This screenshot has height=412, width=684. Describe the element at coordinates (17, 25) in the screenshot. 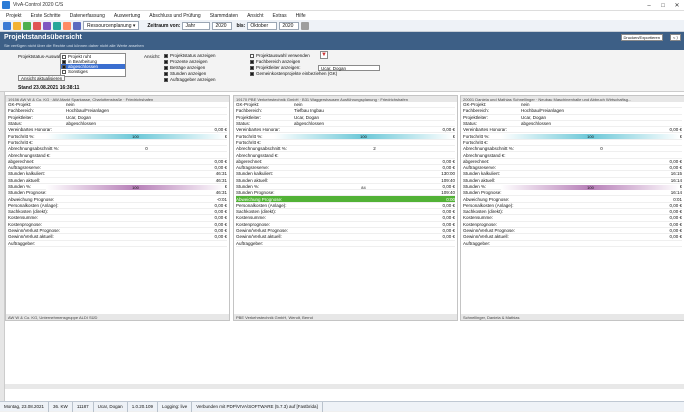

I see `open-folder-icon` at that location.